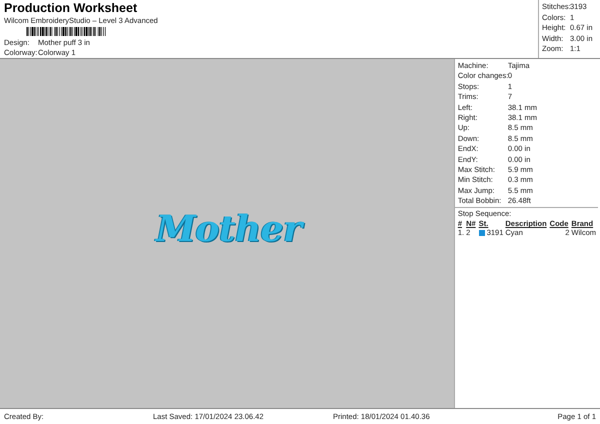  What do you see at coordinates (229, 229) in the screenshot?
I see `embroidered-text: Mother` at bounding box center [229, 229].